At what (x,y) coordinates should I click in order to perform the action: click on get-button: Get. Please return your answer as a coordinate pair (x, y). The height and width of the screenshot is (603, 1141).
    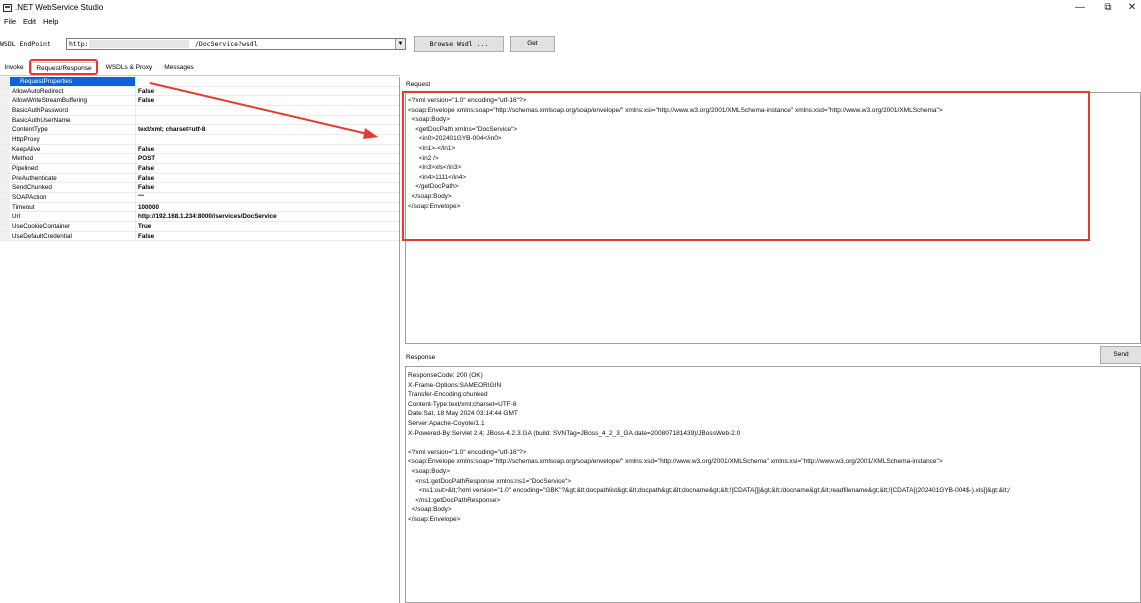
    Looking at the image, I should click on (532, 44).